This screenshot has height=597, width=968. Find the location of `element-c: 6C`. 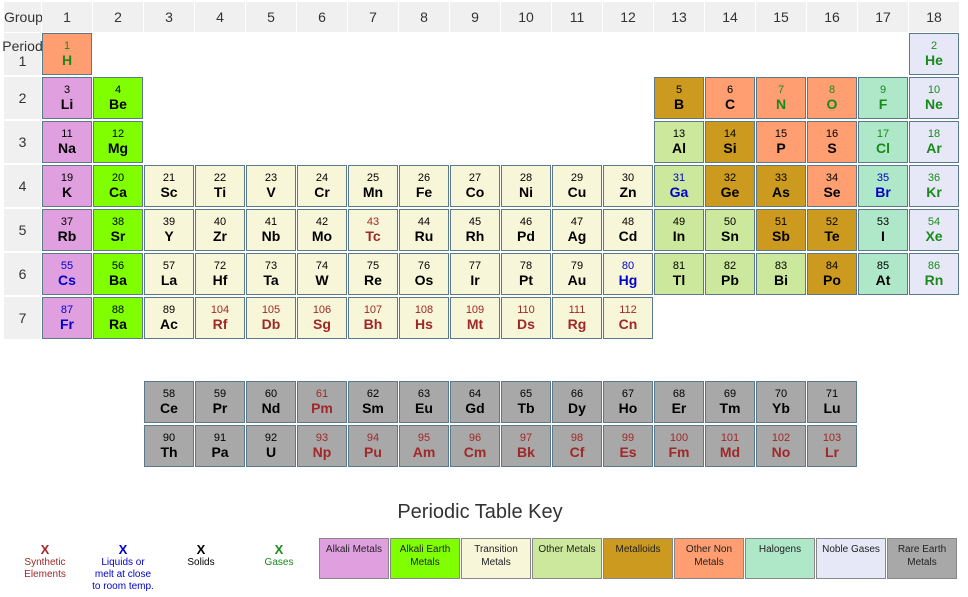

element-c: 6C is located at coordinates (730, 98).